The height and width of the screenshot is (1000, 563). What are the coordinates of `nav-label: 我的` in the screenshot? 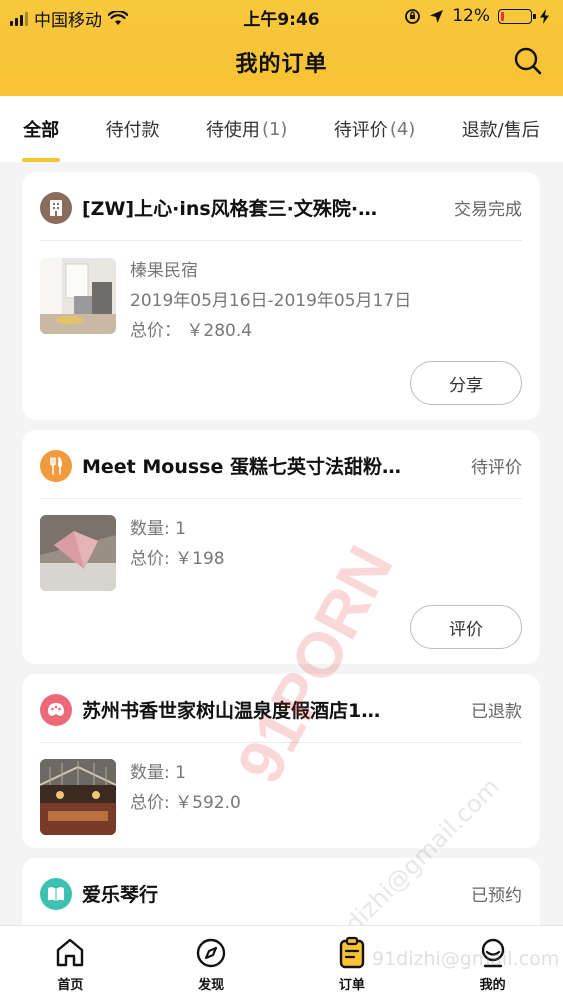 It's located at (492, 985).